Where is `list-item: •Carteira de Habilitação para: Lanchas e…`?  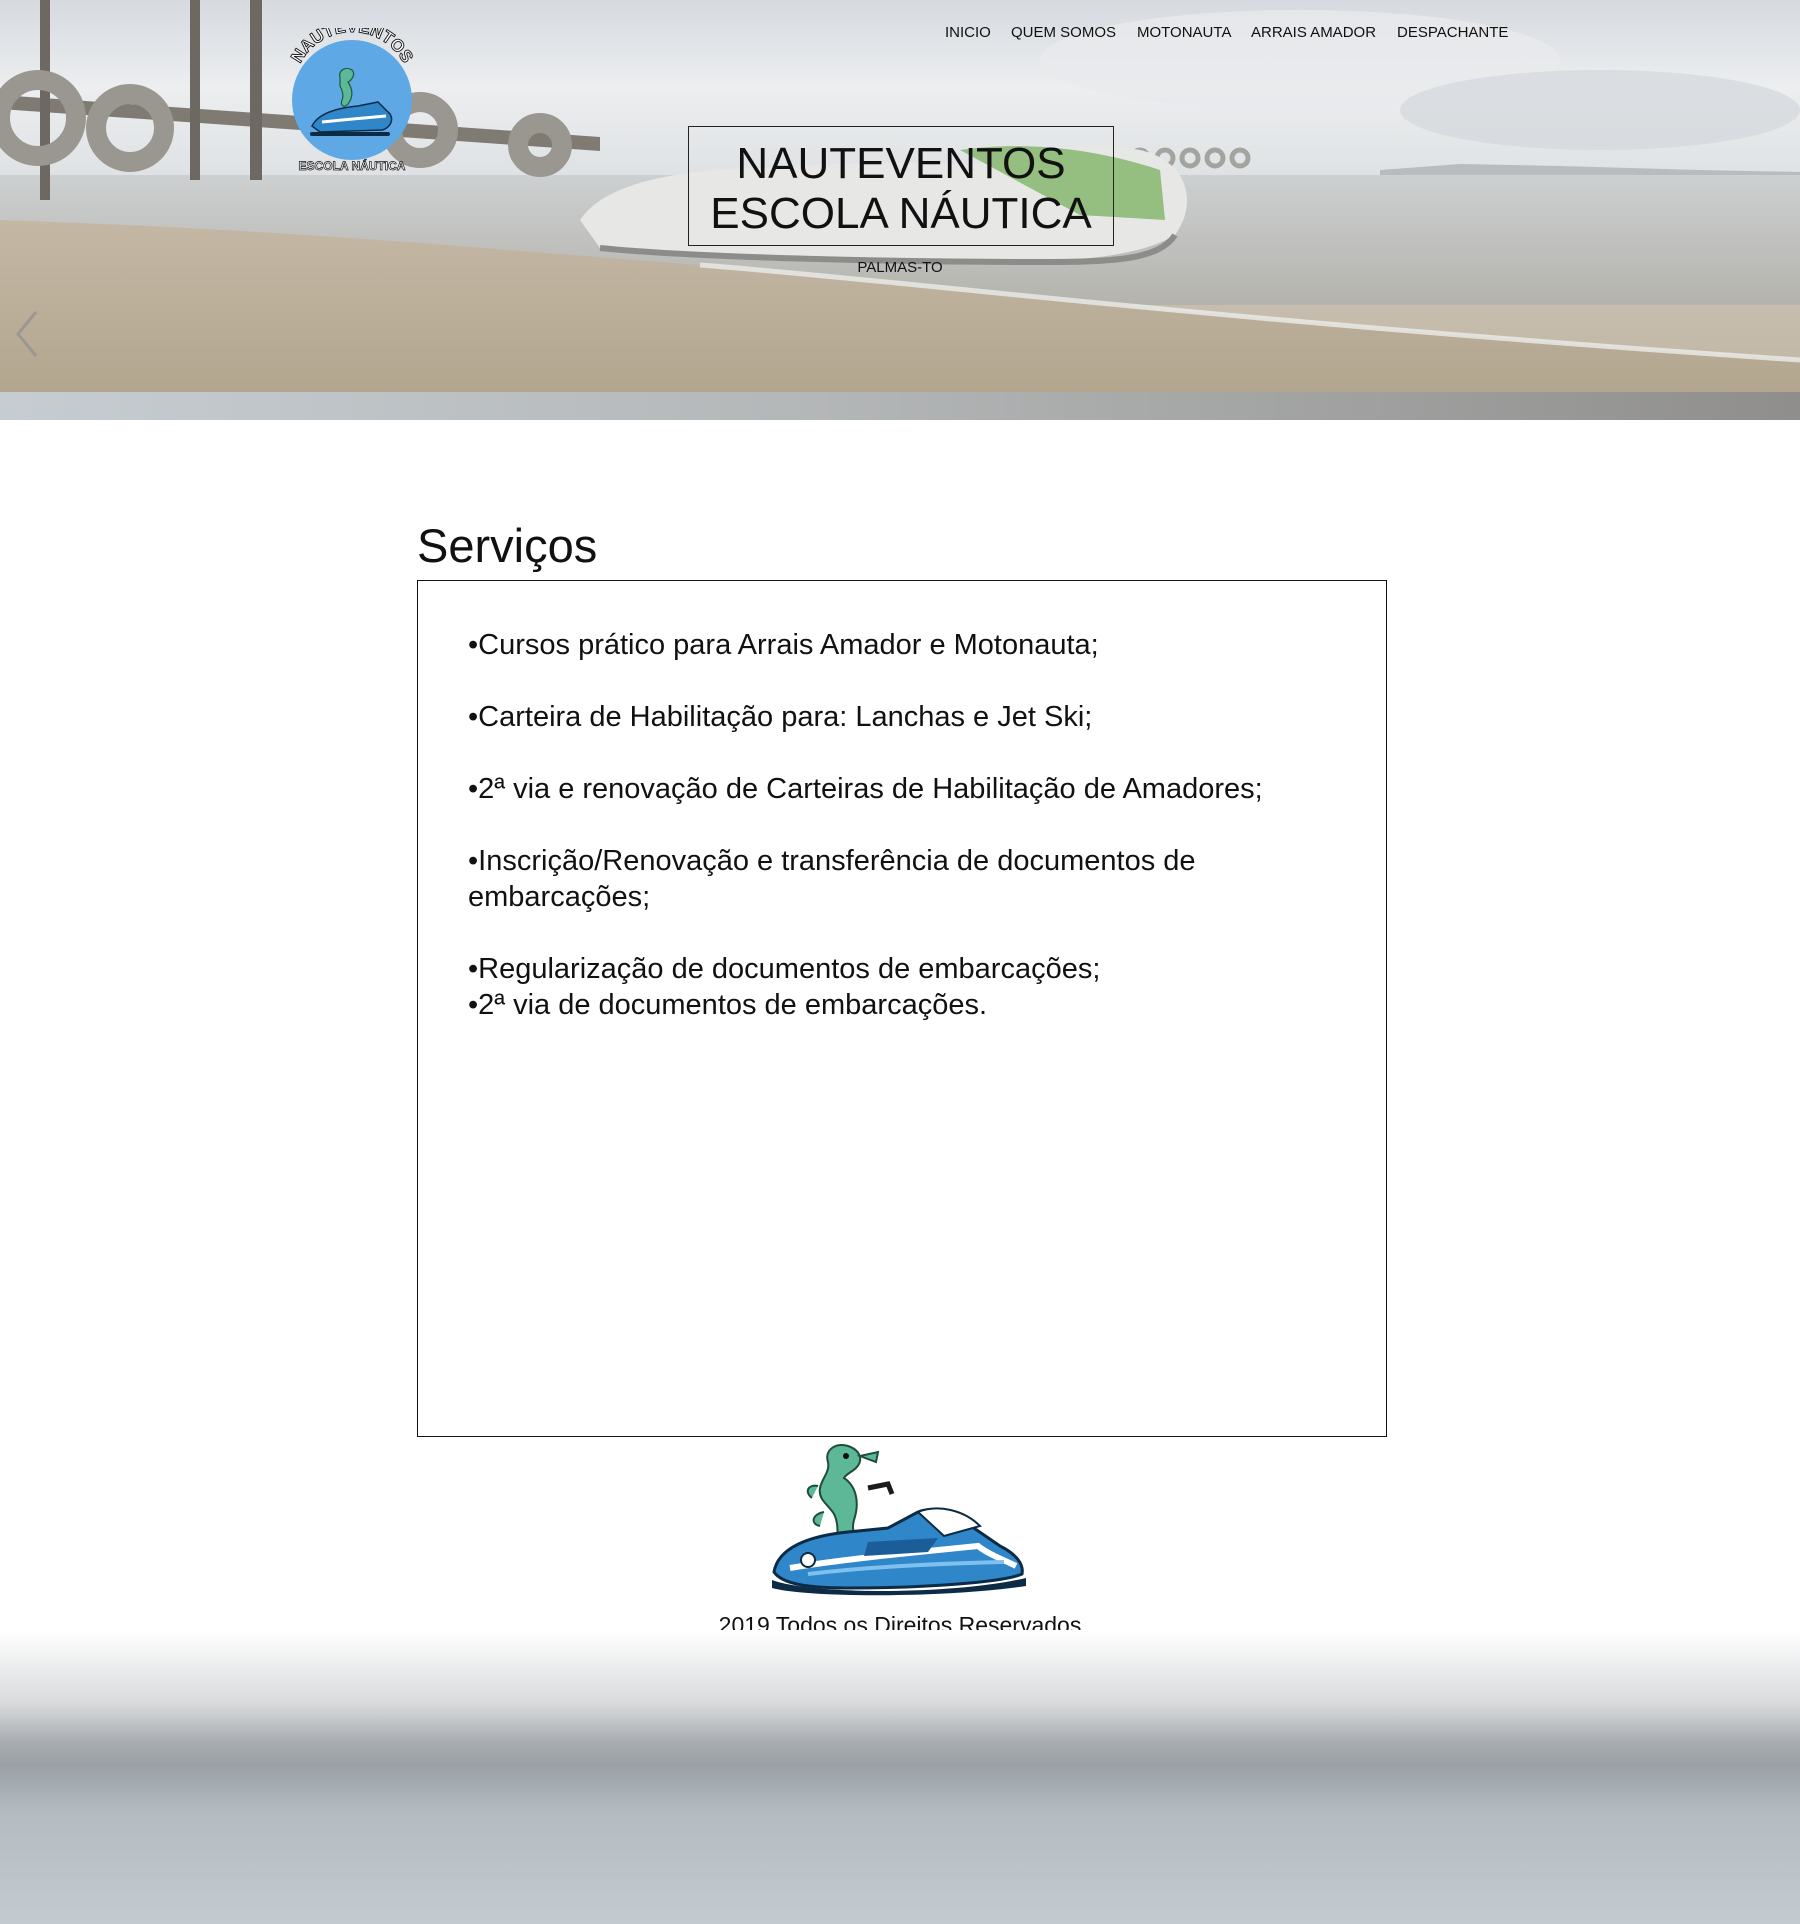
list-item: •Carteira de Habilitação para: Lanchas e… is located at coordinates (780, 717).